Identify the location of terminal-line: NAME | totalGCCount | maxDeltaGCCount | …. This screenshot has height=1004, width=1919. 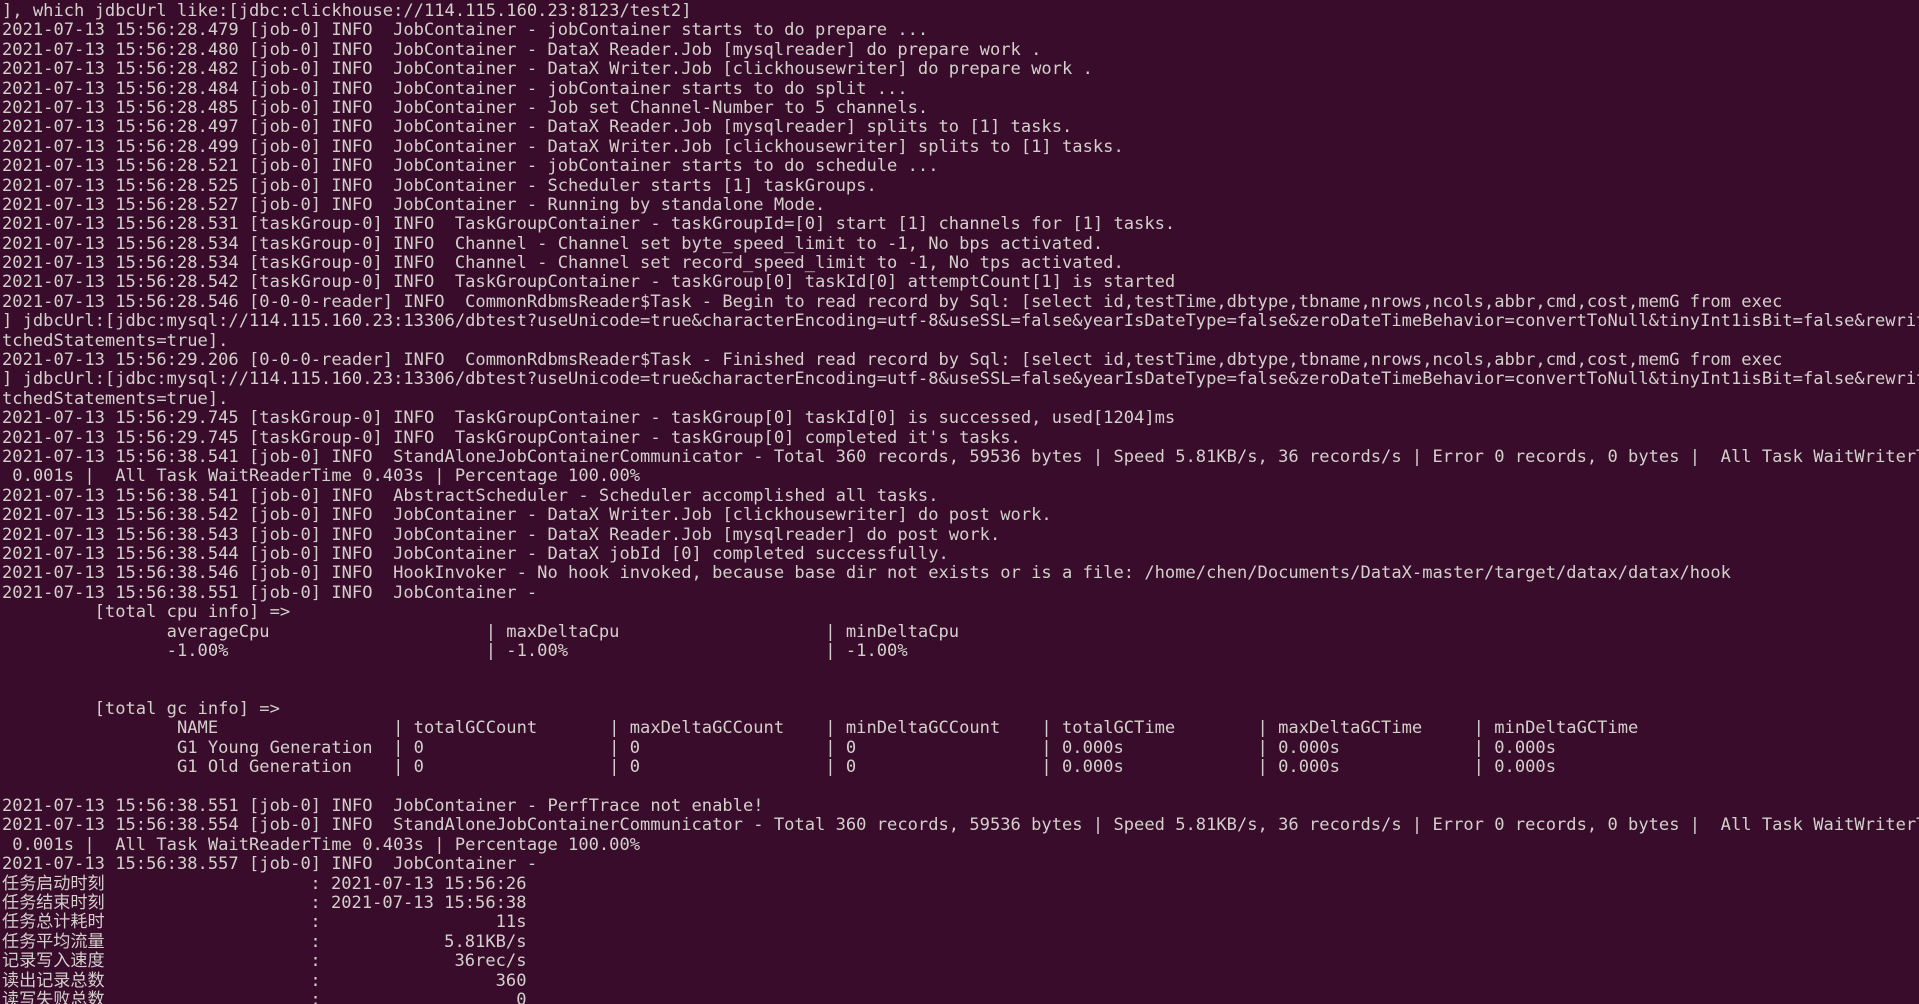
(846, 728).